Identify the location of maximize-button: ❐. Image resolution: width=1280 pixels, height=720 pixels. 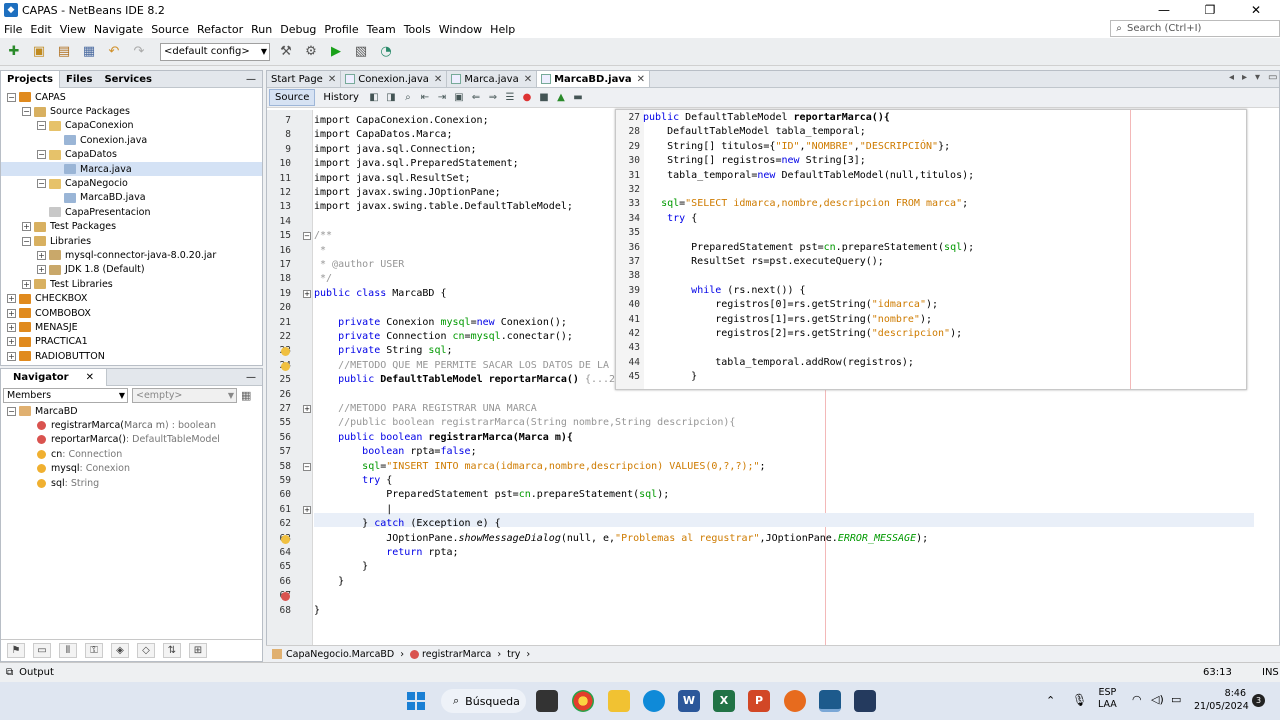
(1210, 10).